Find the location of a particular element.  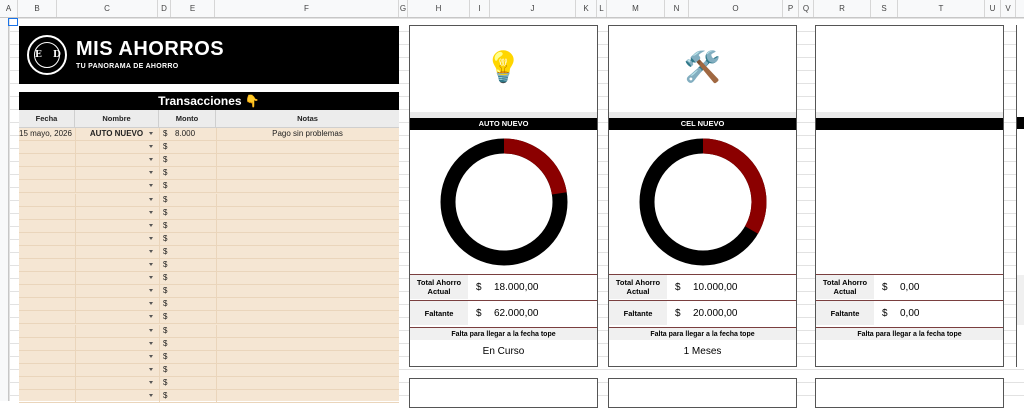

column-header-cell: F is located at coordinates (307, 8).